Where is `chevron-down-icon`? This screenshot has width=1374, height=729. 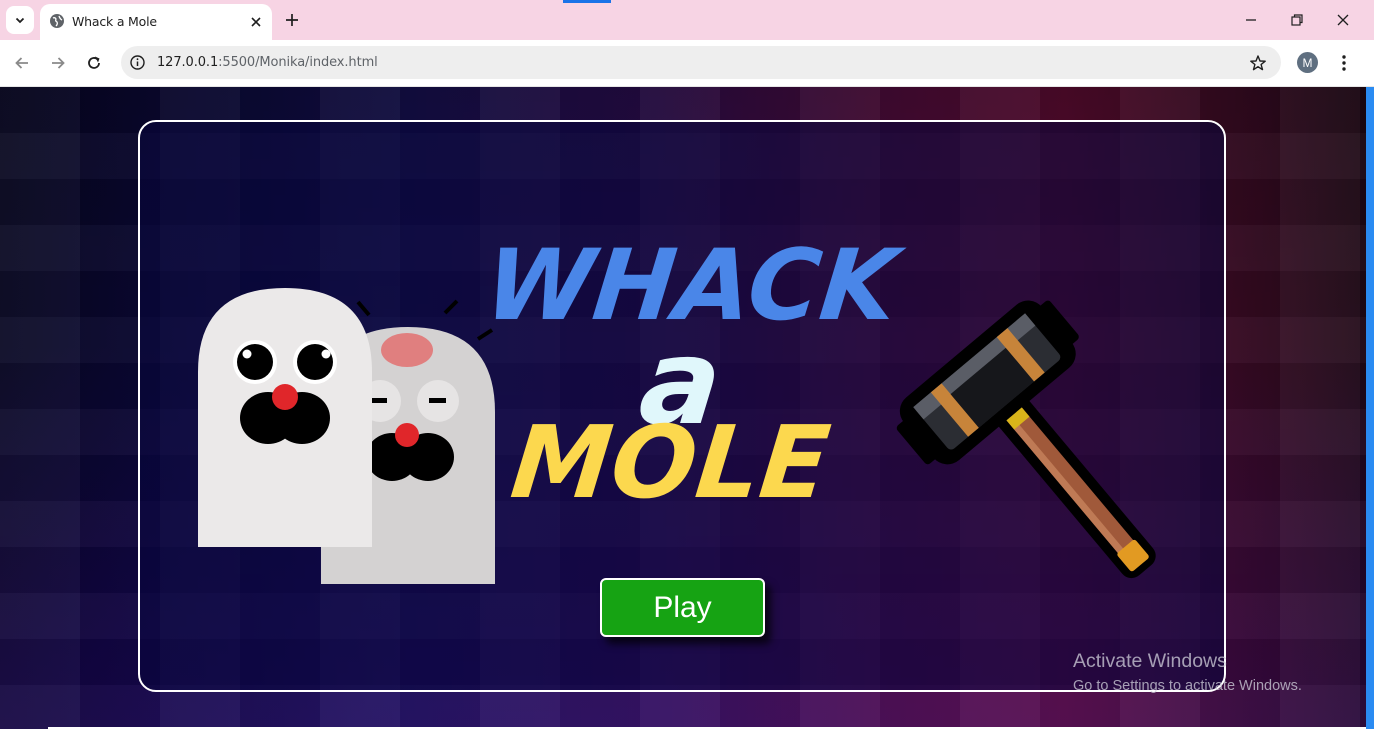
chevron-down-icon is located at coordinates (20, 20).